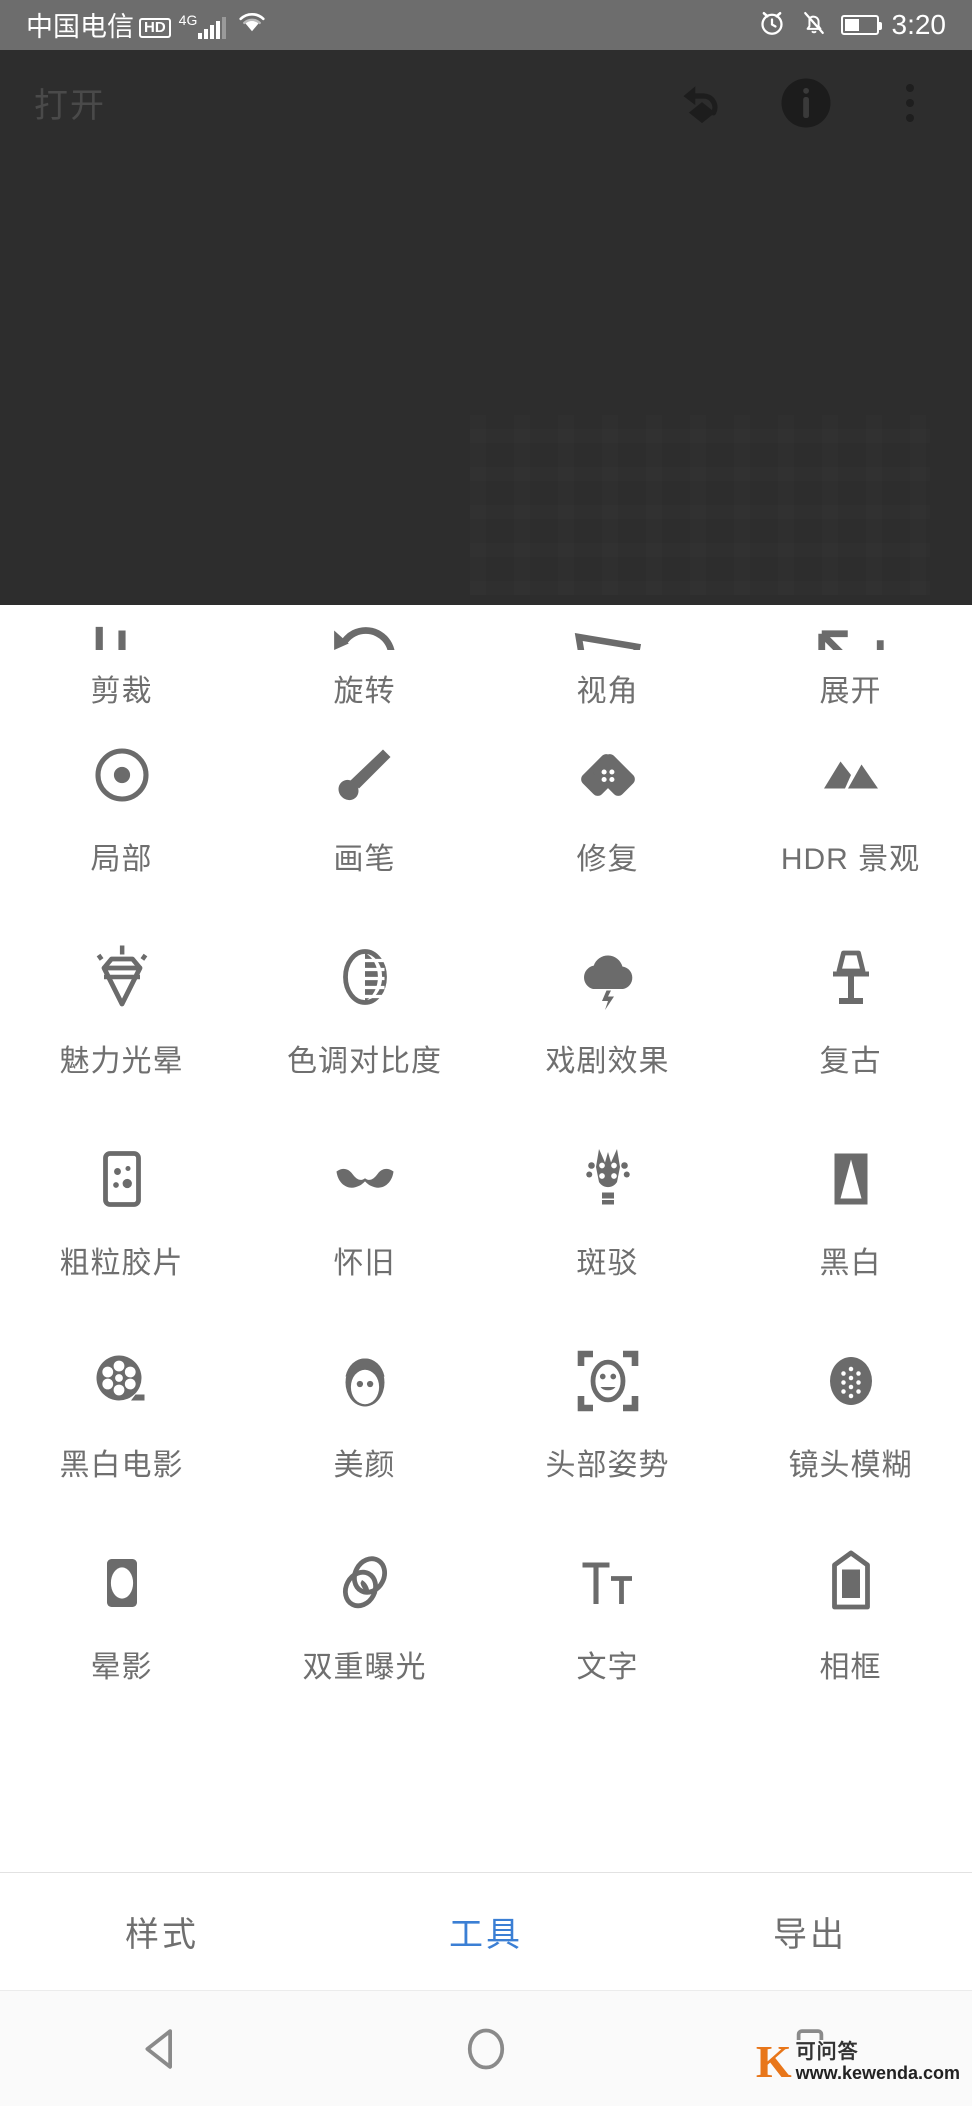  Describe the element at coordinates (121, 811) in the screenshot. I see `tool-item-selective: 局部` at that location.